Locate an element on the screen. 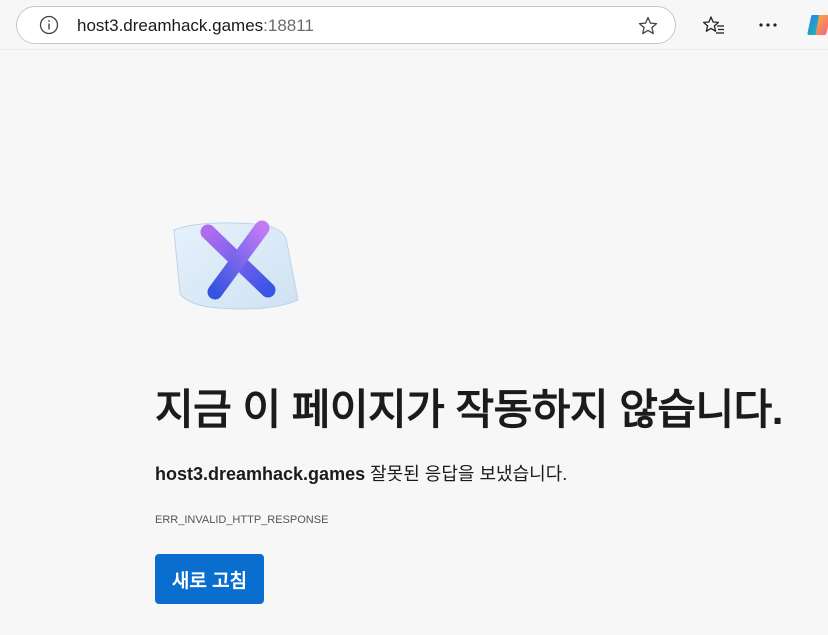 Image resolution: width=828 pixels, height=635 pixels. reload-button: 새로 고침 is located at coordinates (209, 579).